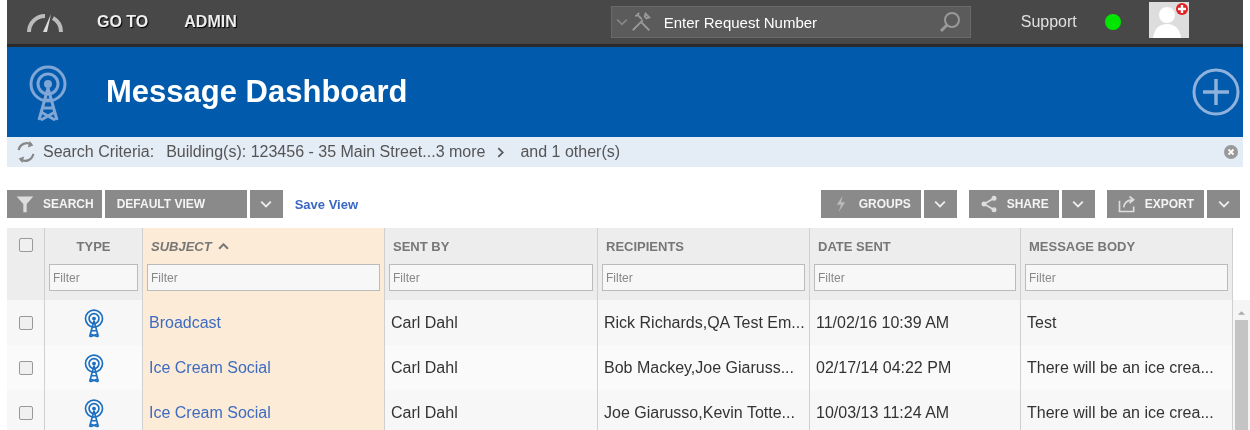 The height and width of the screenshot is (430, 1250). What do you see at coordinates (1216, 92) in the screenshot?
I see `add-icon` at bounding box center [1216, 92].